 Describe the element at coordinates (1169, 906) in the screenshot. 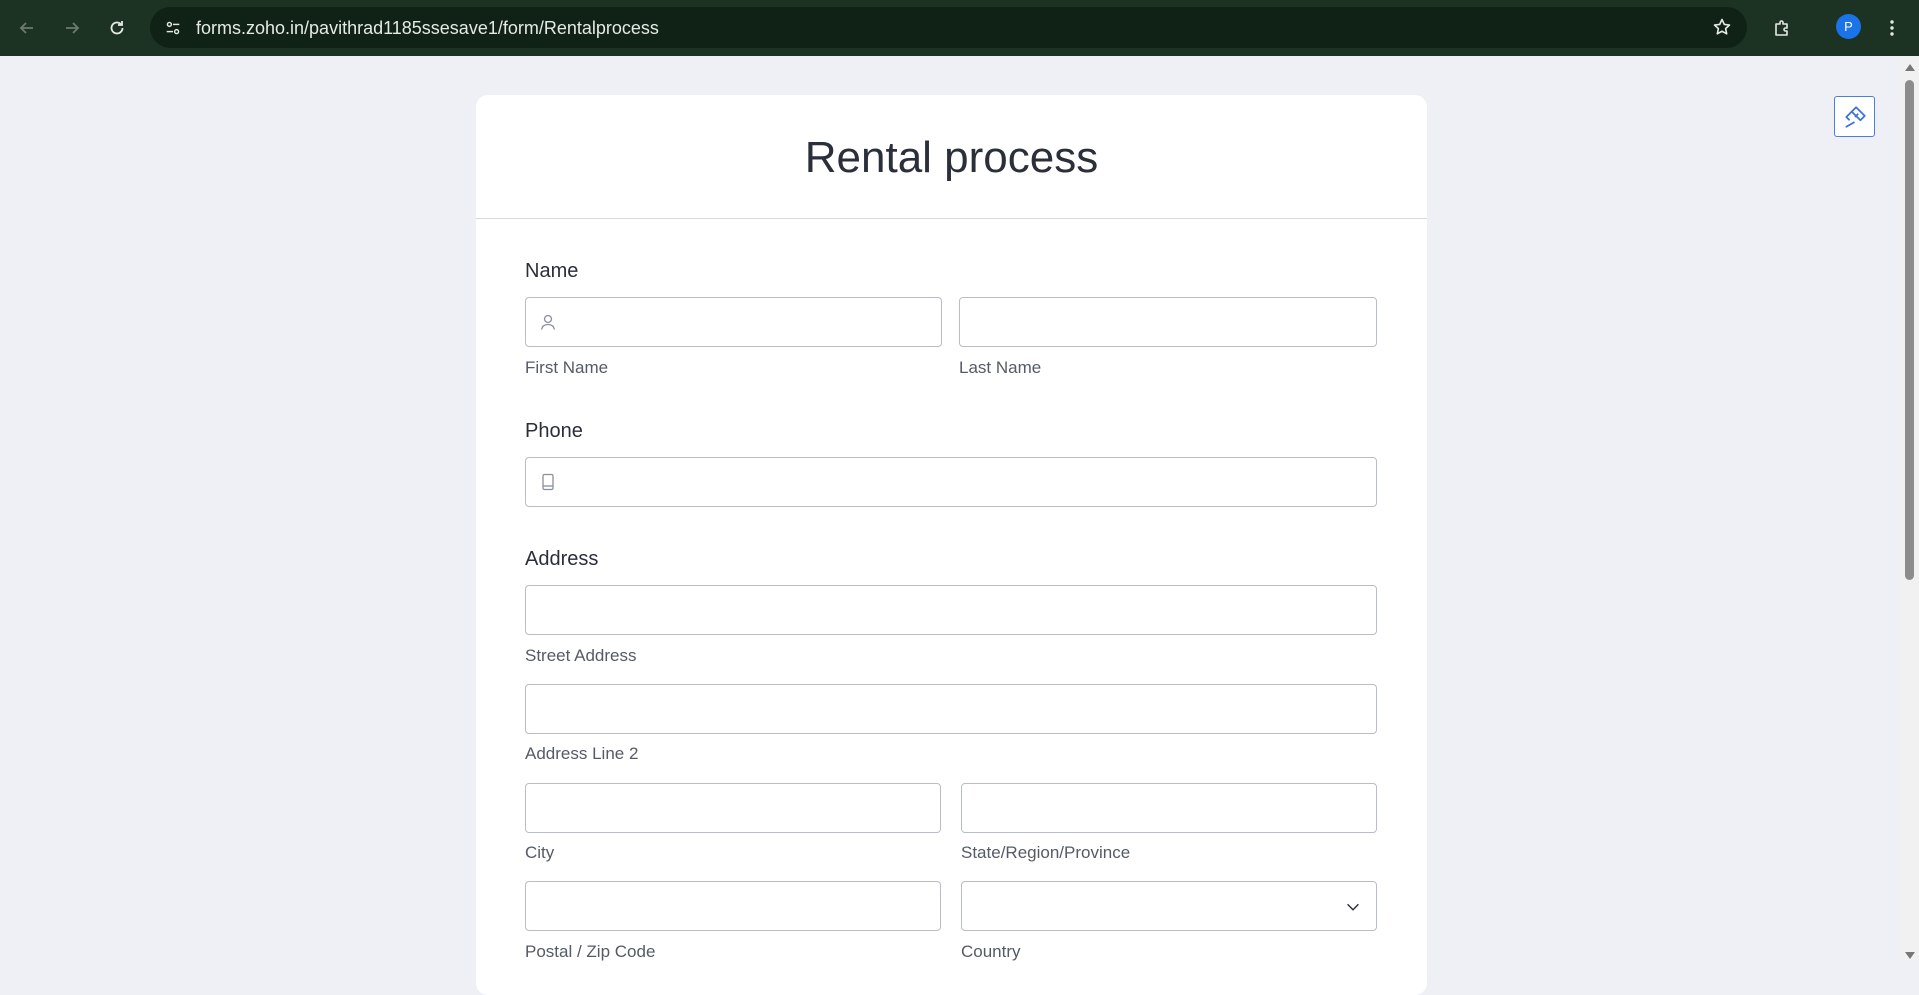

I see `country-select` at that location.